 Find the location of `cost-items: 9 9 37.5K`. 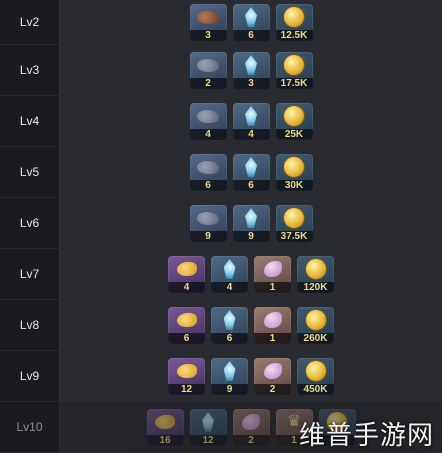

cost-items: 9 9 37.5K is located at coordinates (251, 223).